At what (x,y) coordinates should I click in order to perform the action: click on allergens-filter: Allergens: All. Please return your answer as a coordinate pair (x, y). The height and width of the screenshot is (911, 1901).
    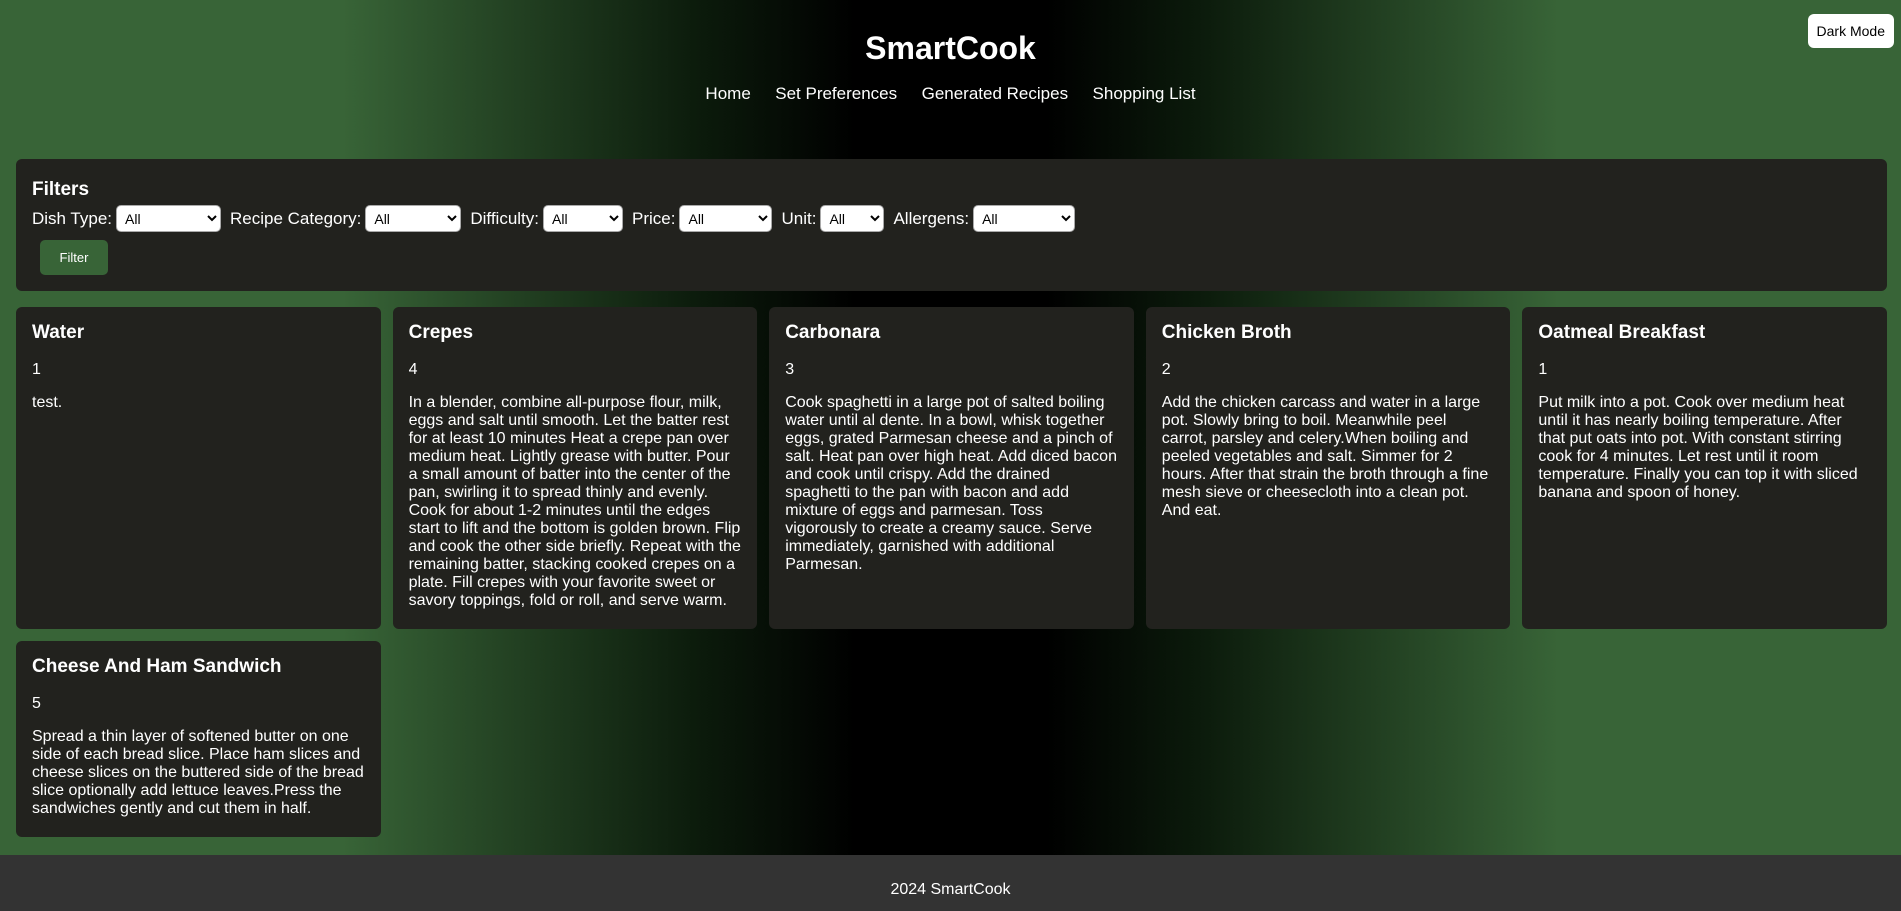
    Looking at the image, I should click on (984, 218).